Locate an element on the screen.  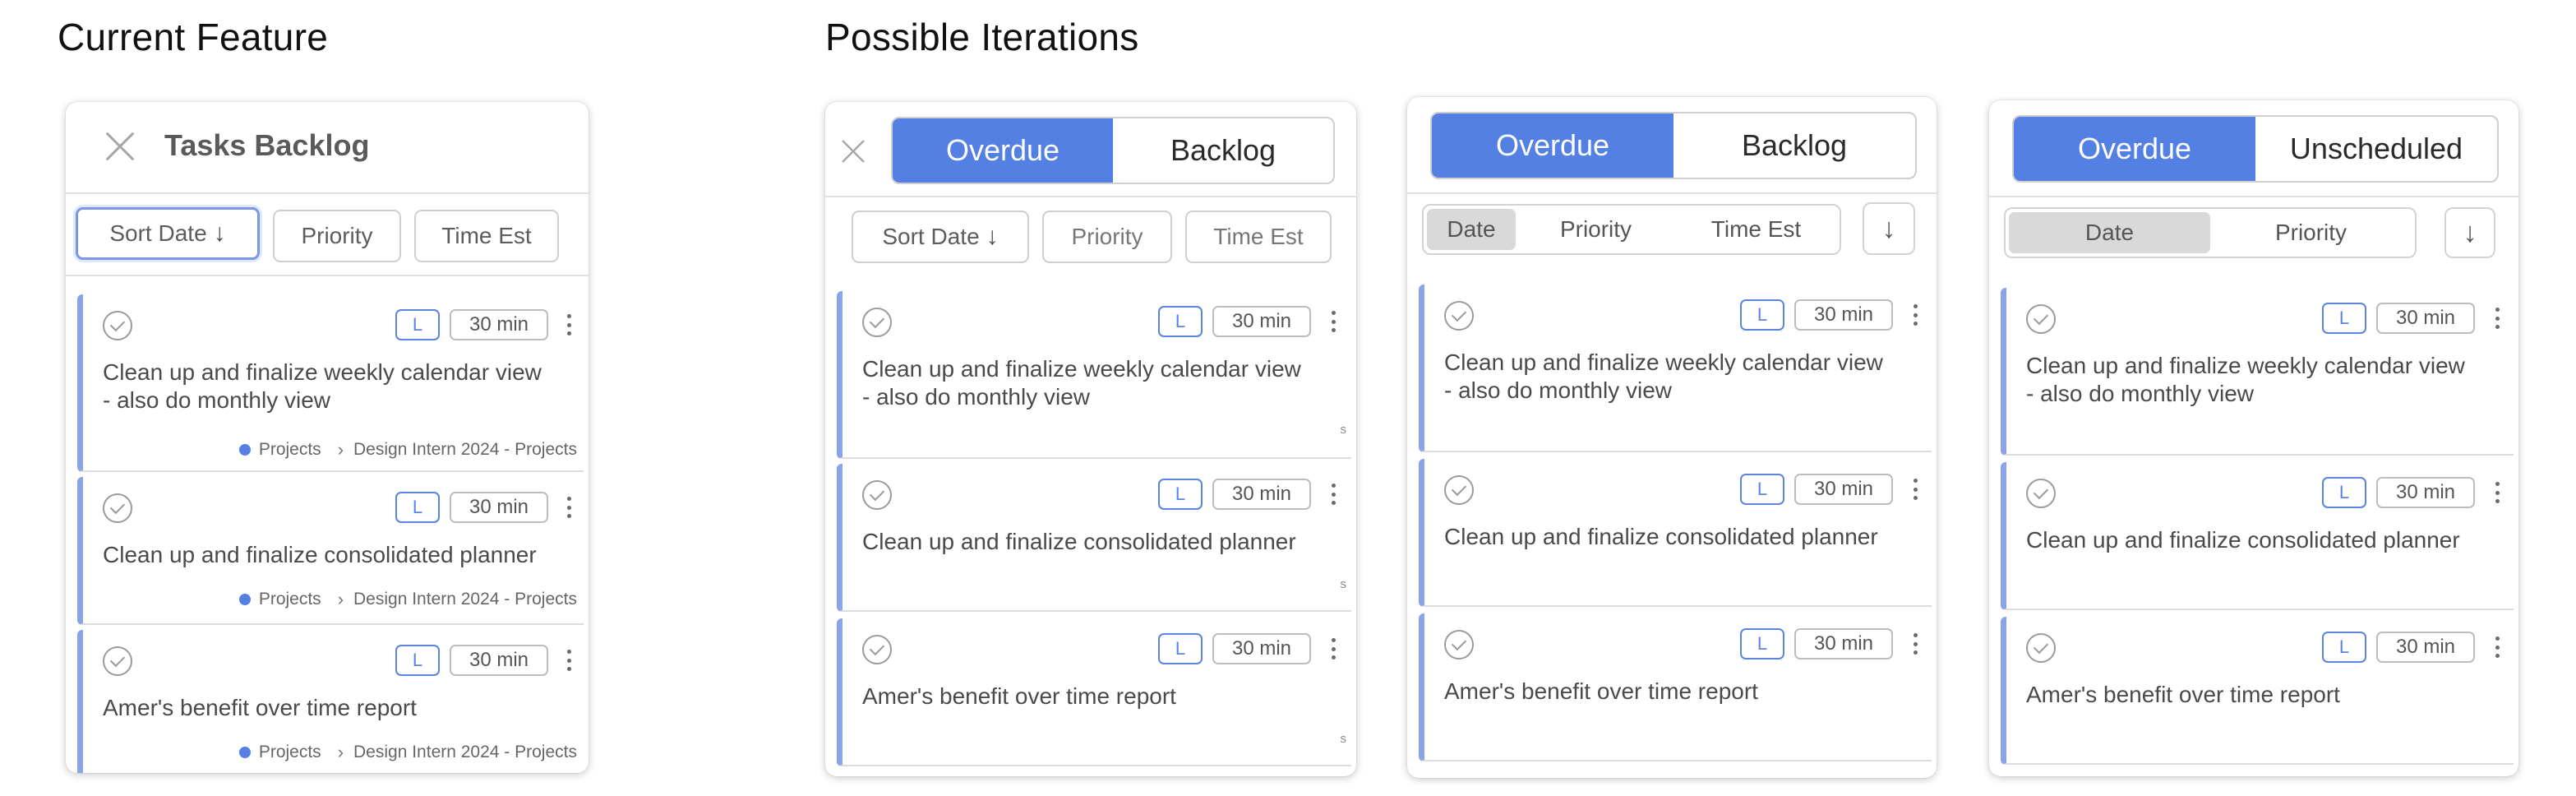
header-divider is located at coordinates (1090, 196).